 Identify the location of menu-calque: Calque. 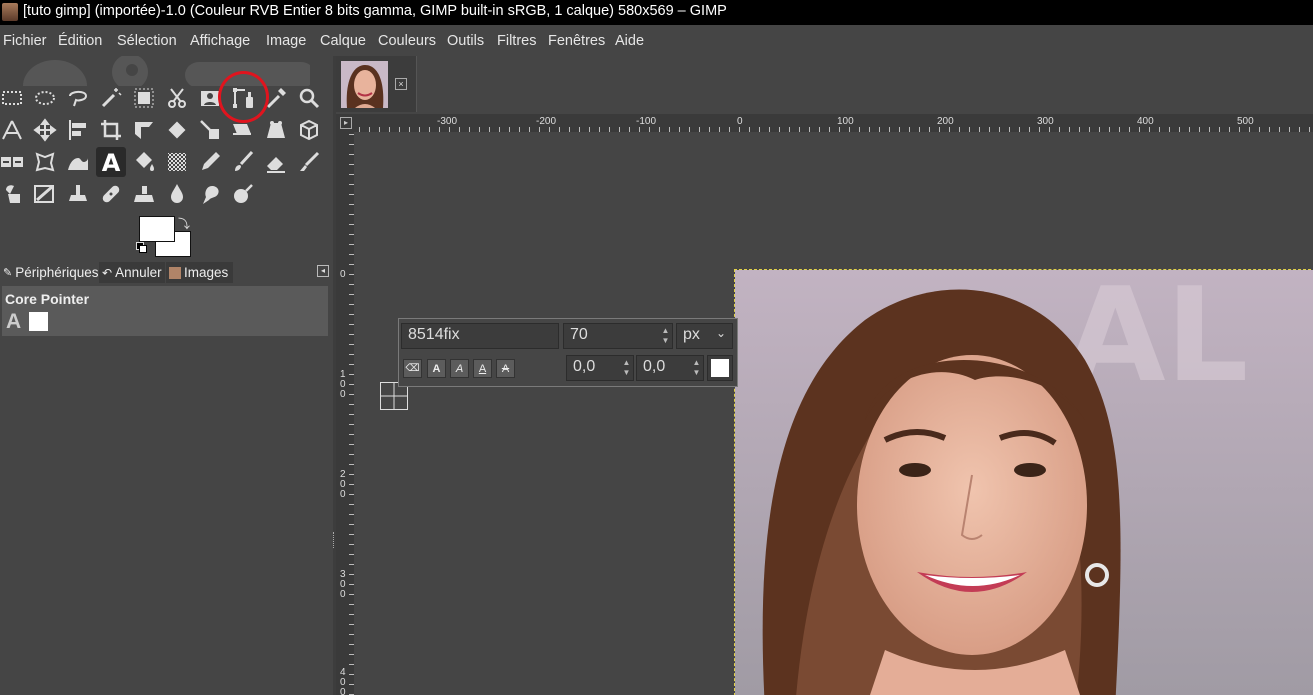
(343, 41).